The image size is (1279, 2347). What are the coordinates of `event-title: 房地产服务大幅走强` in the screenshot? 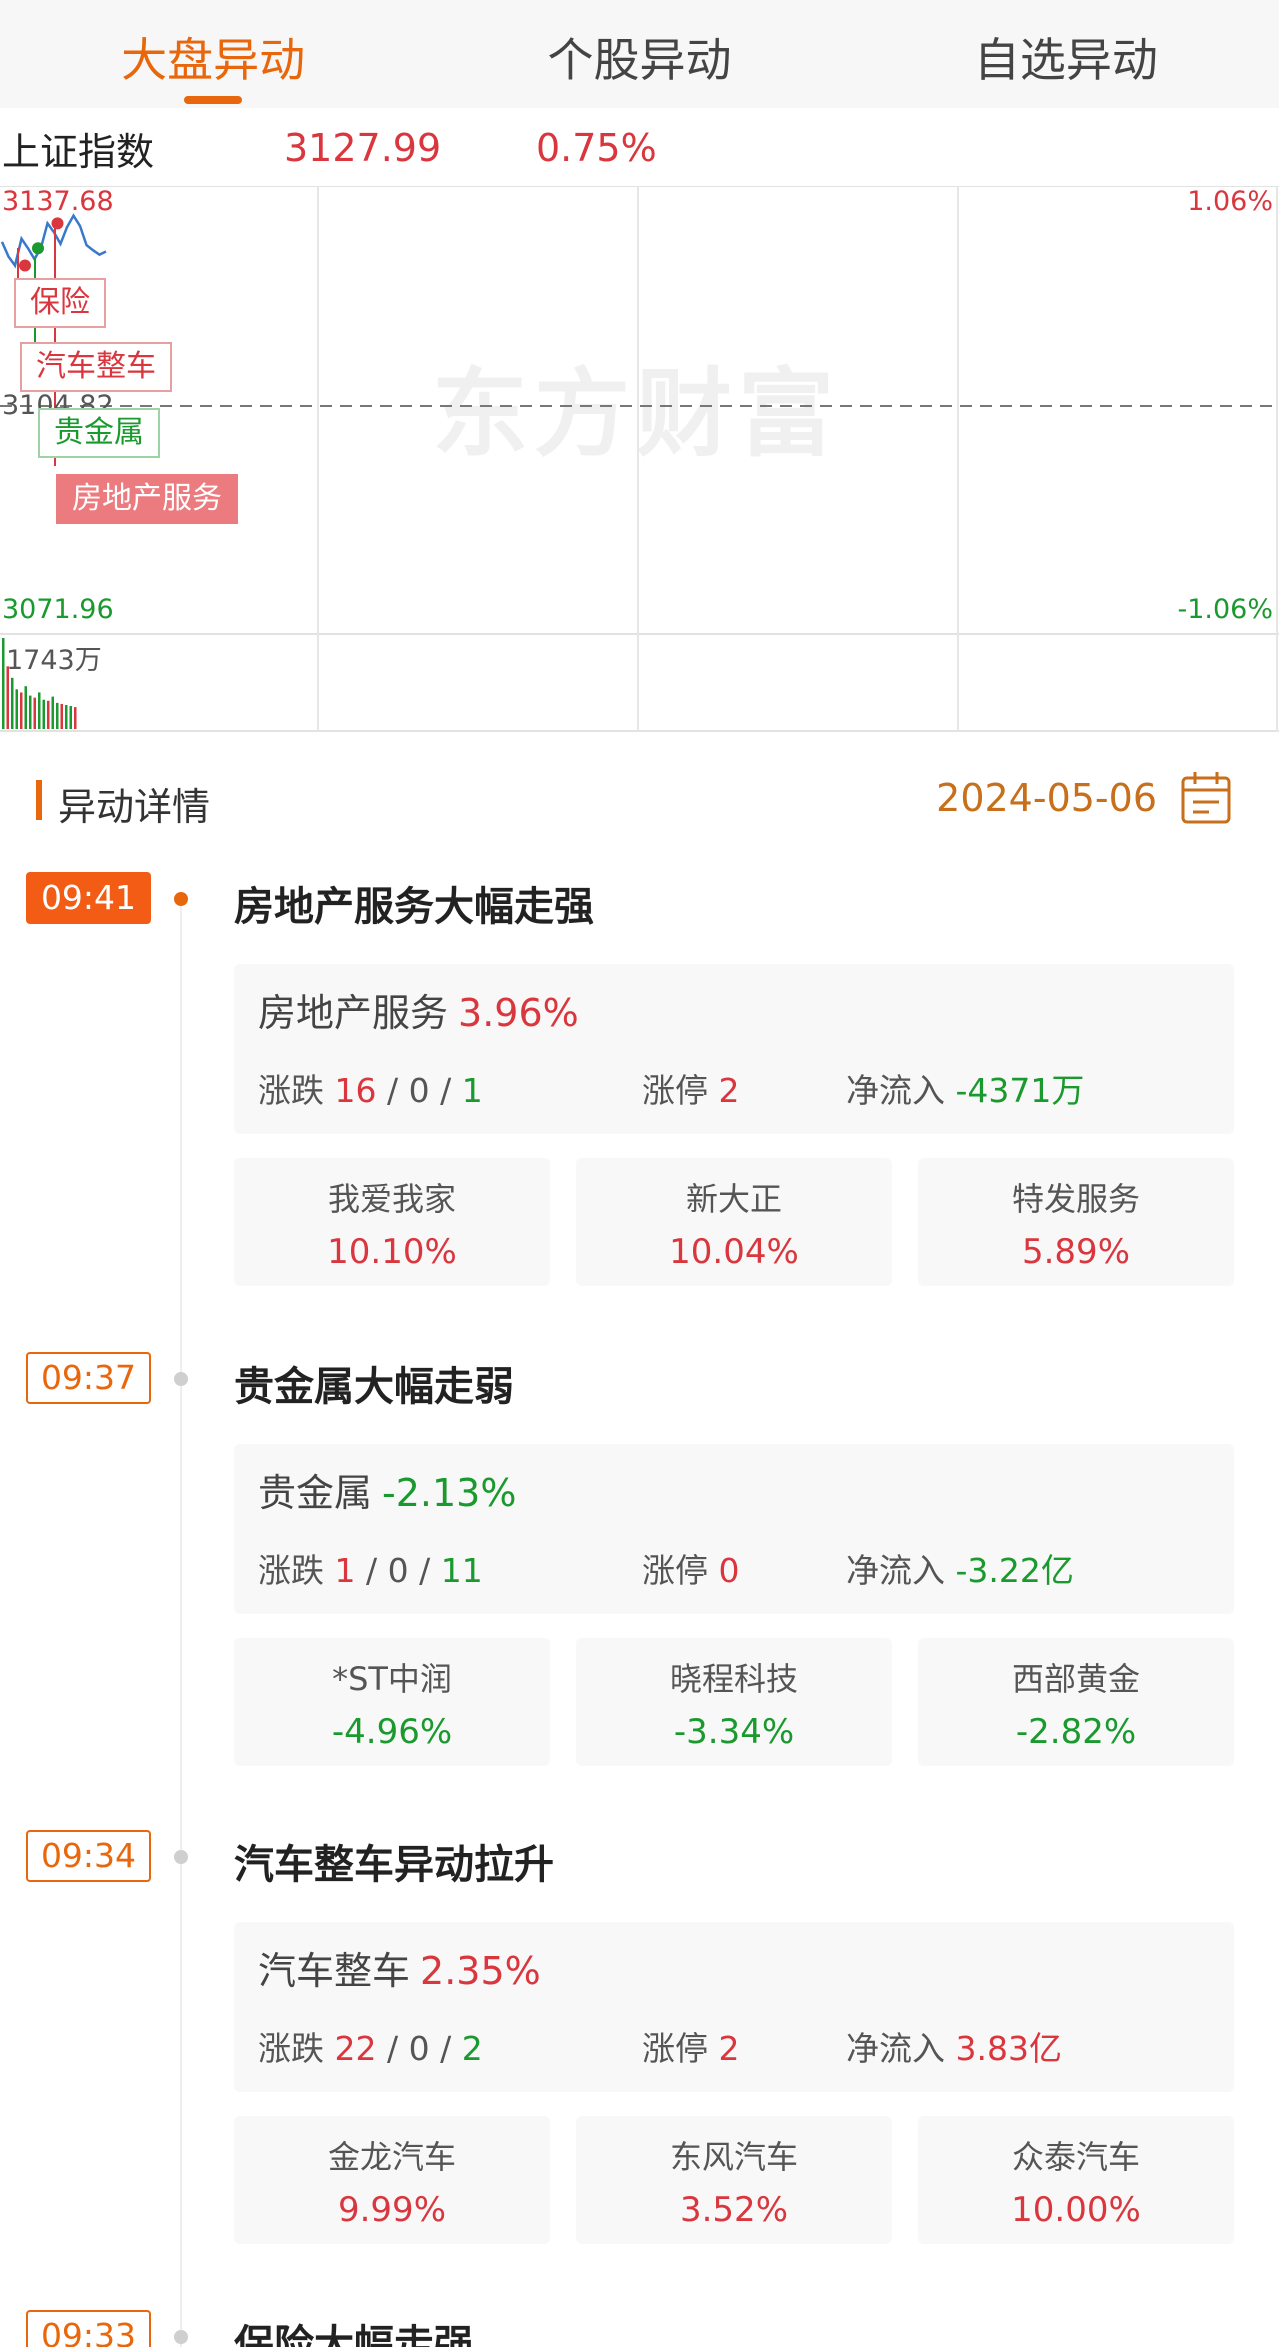 It's located at (414, 907).